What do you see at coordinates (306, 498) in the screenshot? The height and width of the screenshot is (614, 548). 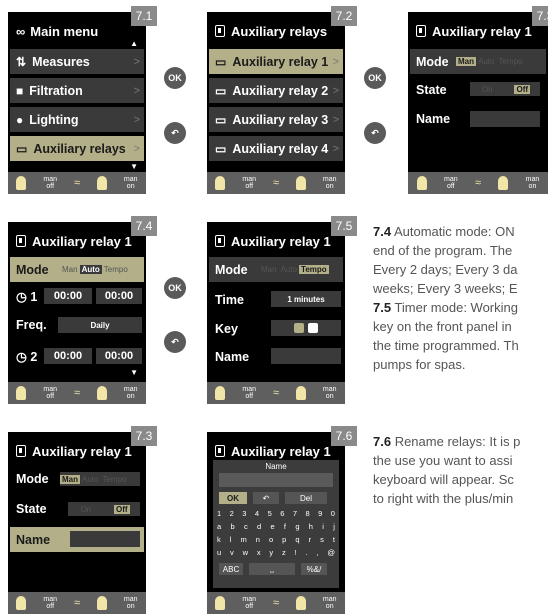 I see `keyboard-del-button: Del` at bounding box center [306, 498].